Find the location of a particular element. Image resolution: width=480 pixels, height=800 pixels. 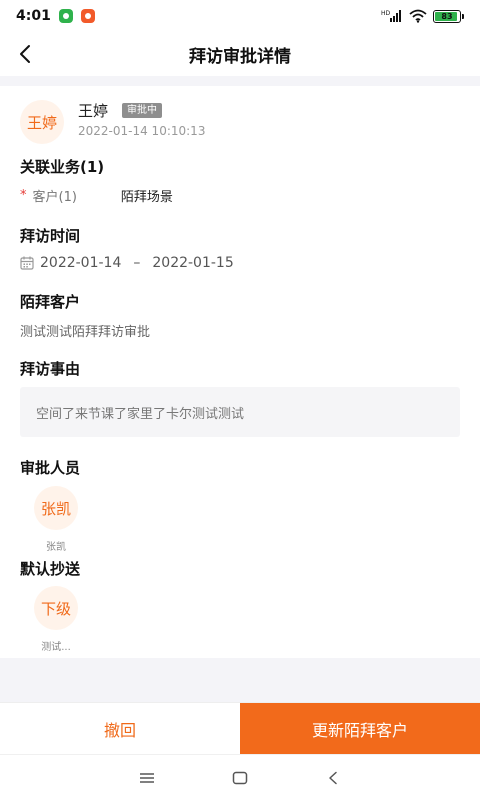

back-arrow-icon is located at coordinates (333, 777).